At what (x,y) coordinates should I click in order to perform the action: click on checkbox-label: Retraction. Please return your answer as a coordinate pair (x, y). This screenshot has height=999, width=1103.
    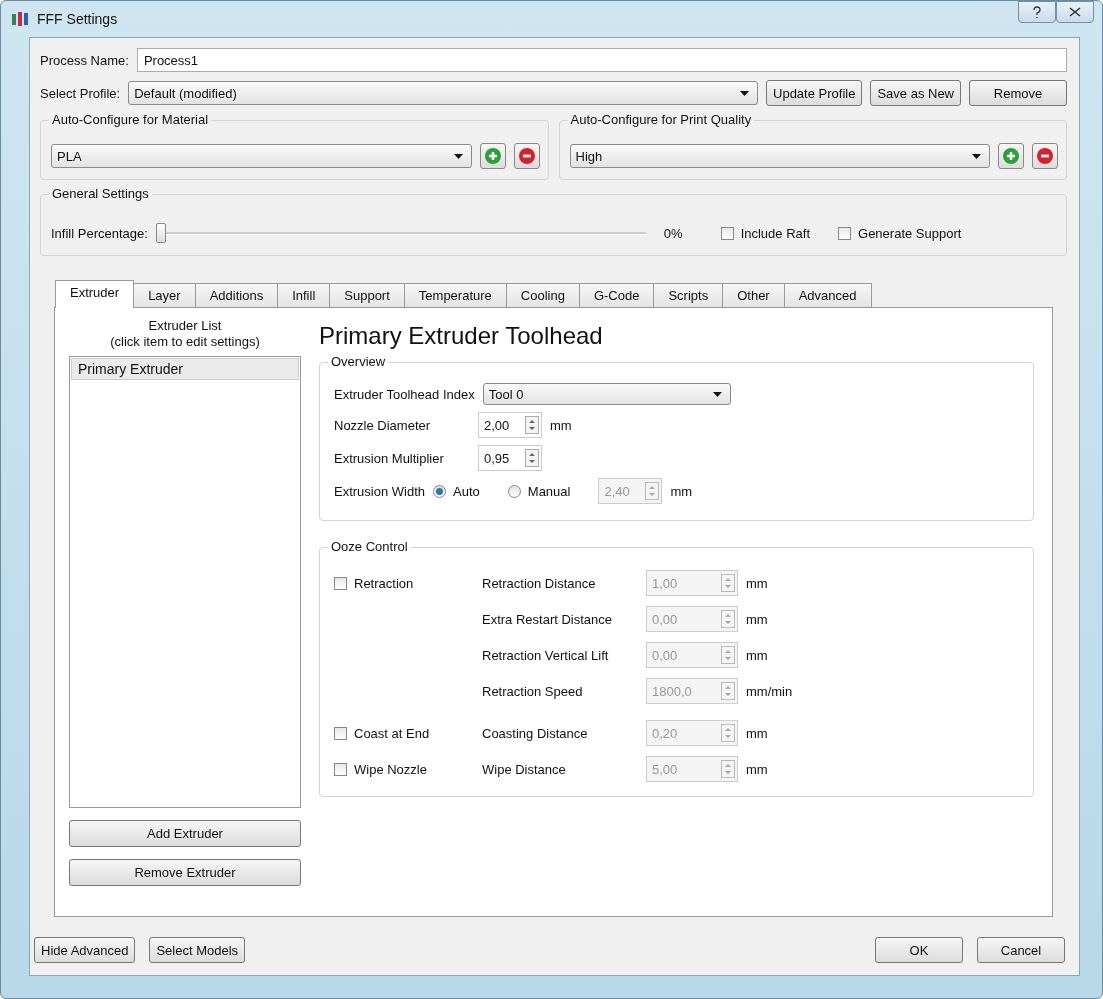
    Looking at the image, I should click on (384, 583).